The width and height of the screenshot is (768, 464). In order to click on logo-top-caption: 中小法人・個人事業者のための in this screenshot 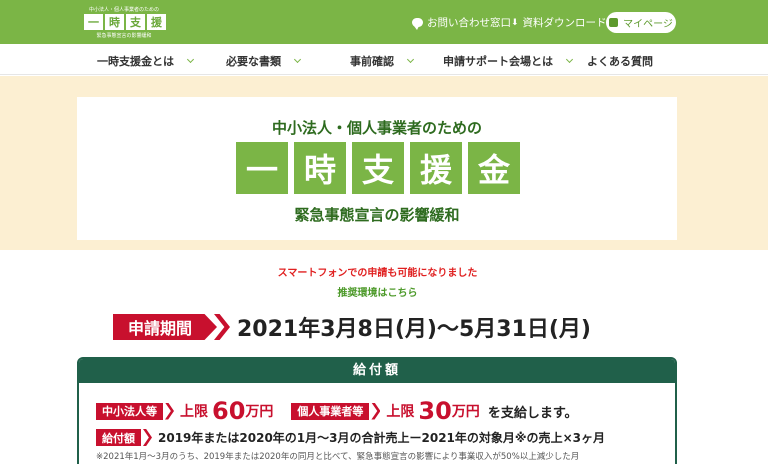, I will do `click(123, 10)`.